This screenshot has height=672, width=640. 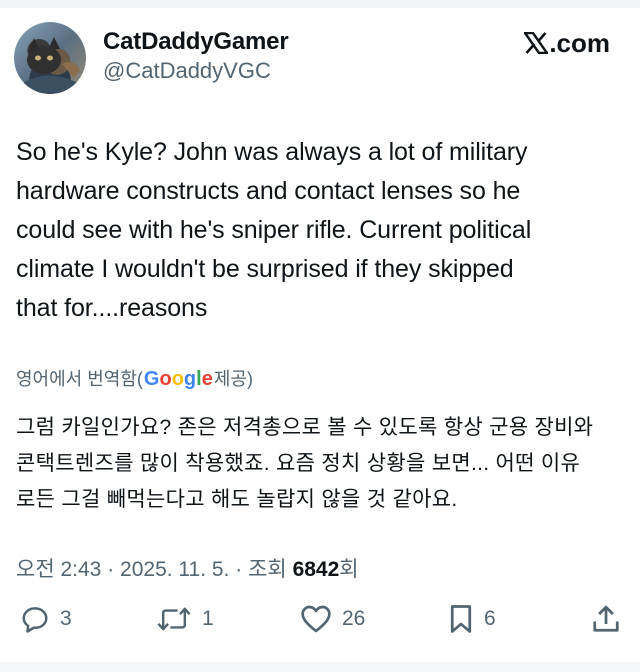 I want to click on tweet-meta: 오전 2:43 · 2025. 11. 5. · 조회 6842회, so click(x=187, y=568).